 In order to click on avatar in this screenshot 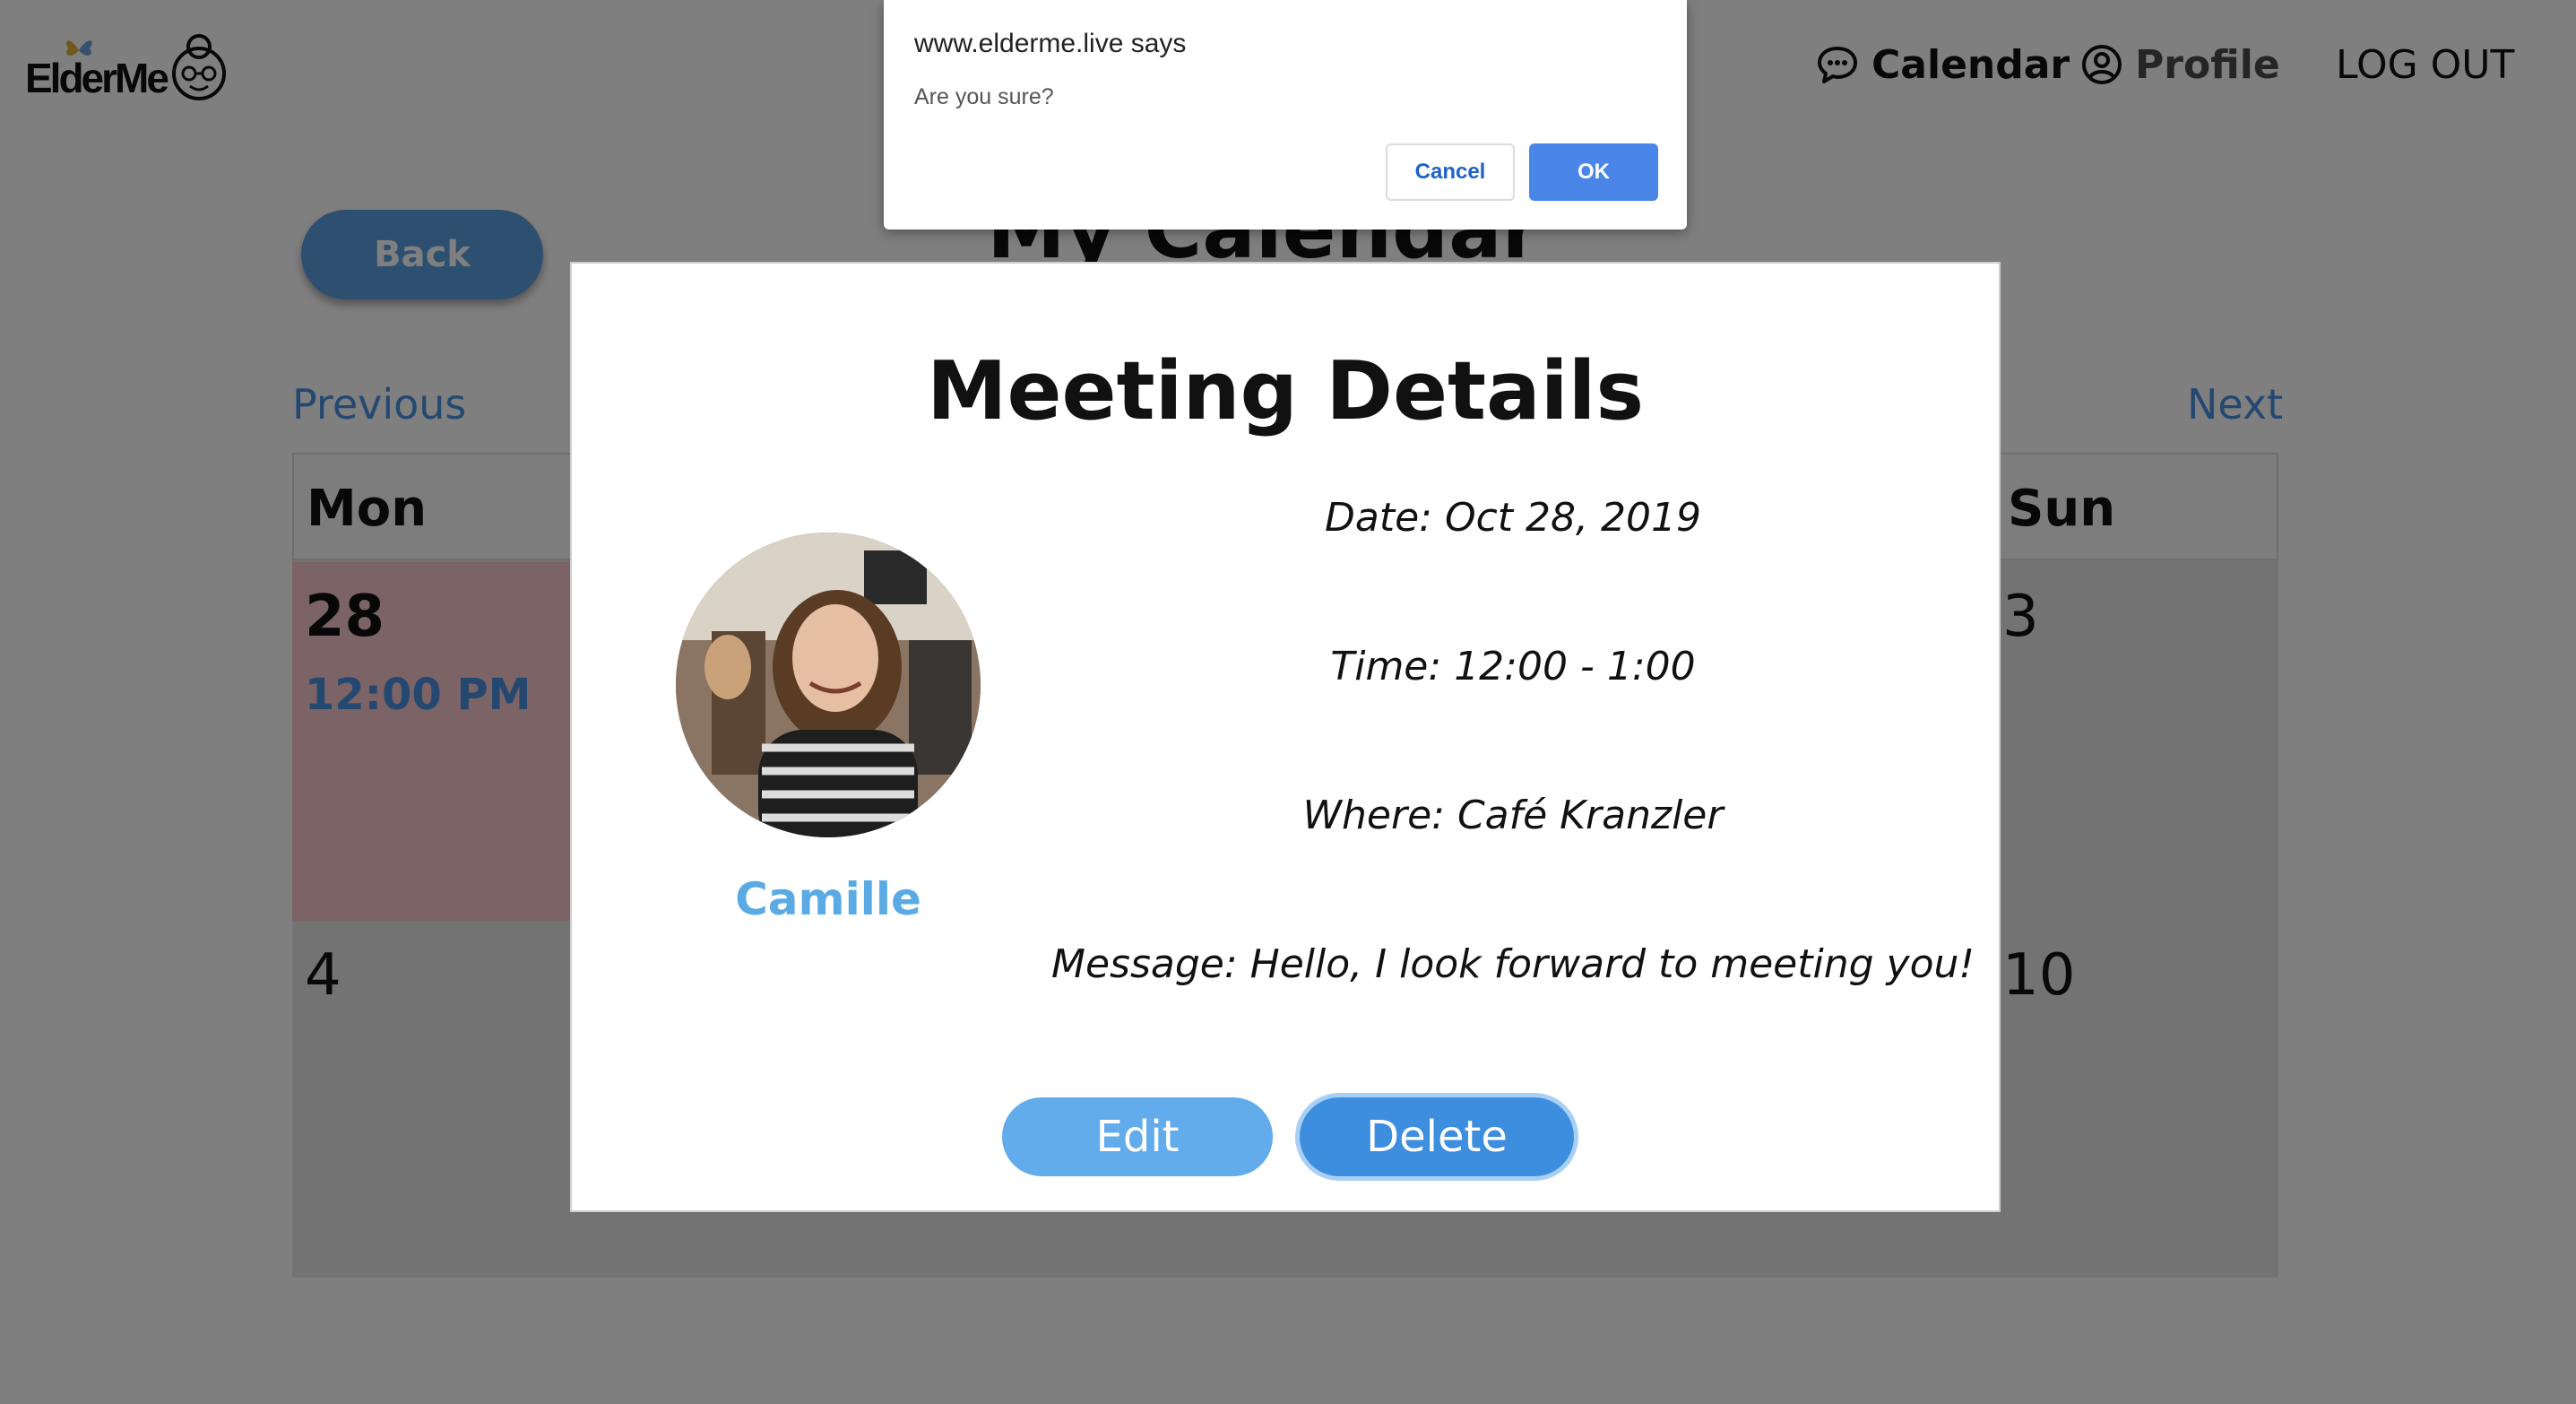, I will do `click(828, 685)`.